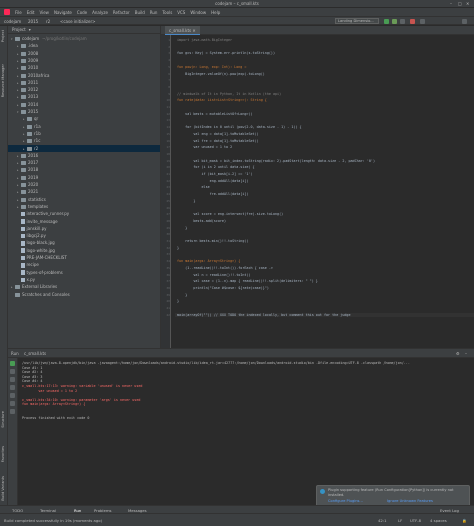  I want to click on breadcrumb-year: 2015, so click(33, 21).